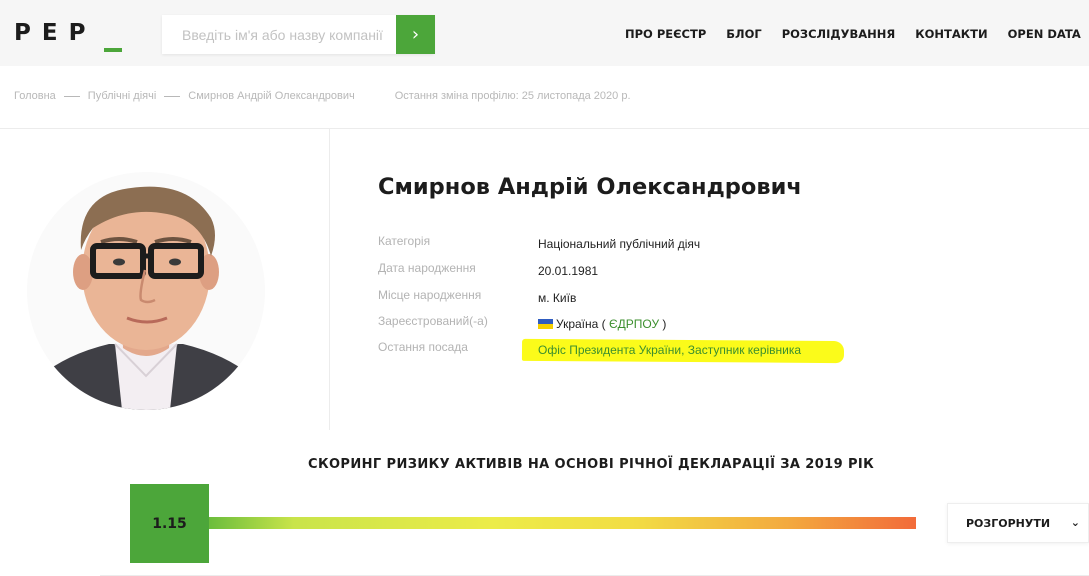 This screenshot has width=1089, height=576. What do you see at coordinates (839, 34) in the screenshot?
I see `nav-investigations: РОЗСЛІДУВАННЯ` at bounding box center [839, 34].